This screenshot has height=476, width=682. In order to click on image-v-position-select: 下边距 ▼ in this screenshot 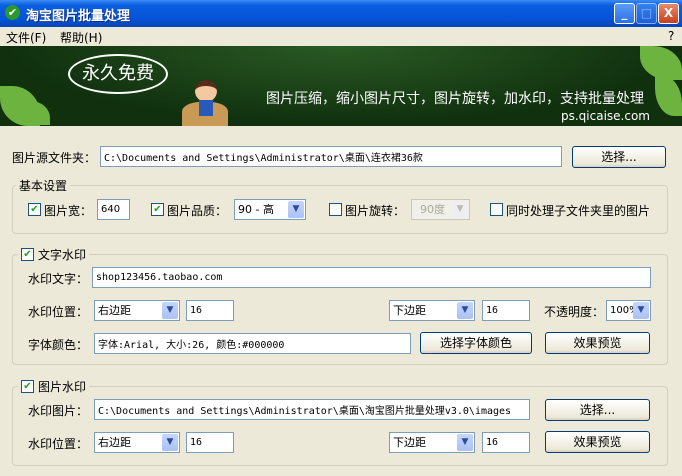, I will do `click(432, 442)`.